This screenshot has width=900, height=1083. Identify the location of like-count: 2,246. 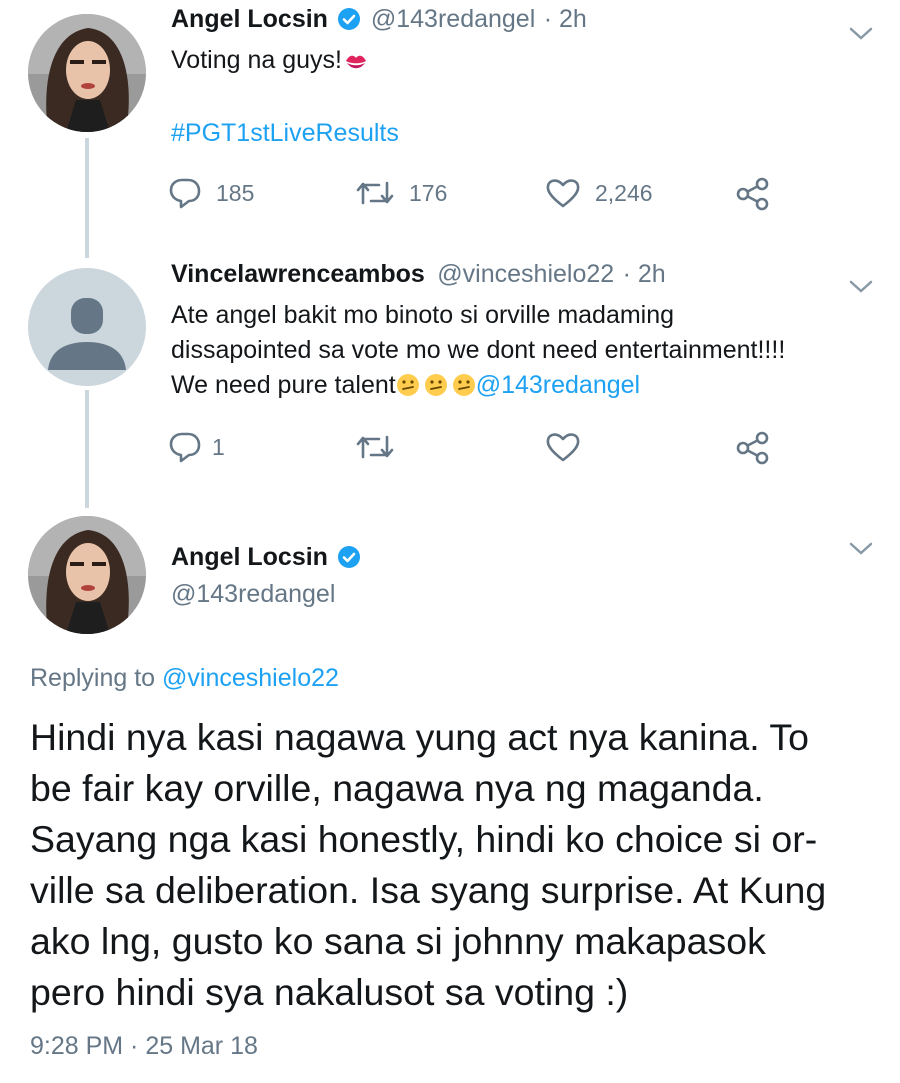
(624, 192).